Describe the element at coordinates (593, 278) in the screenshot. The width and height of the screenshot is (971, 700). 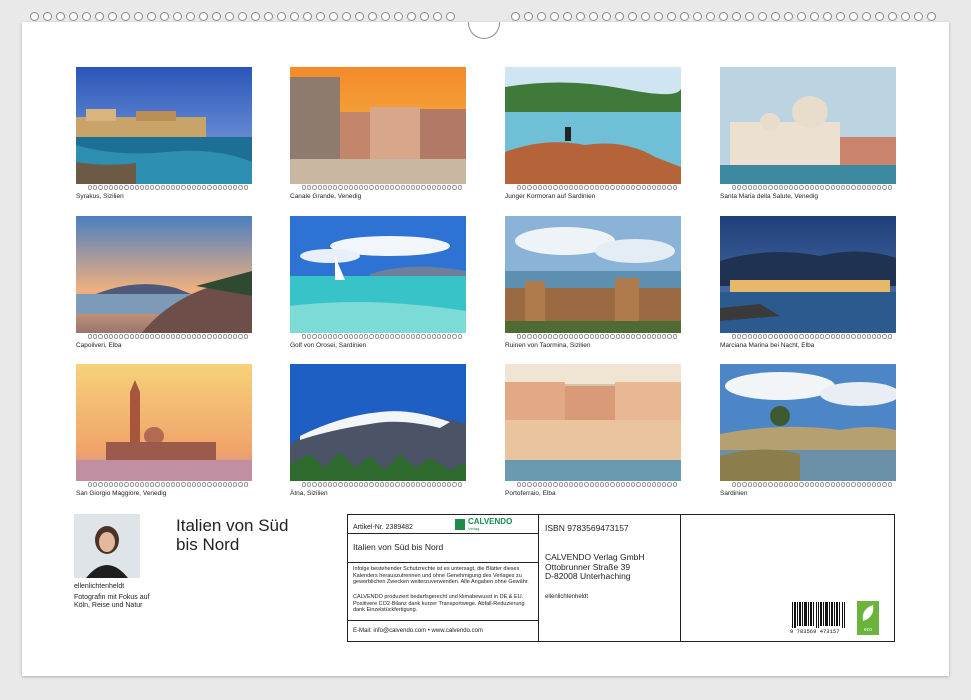
I see `photo-taormina` at that location.